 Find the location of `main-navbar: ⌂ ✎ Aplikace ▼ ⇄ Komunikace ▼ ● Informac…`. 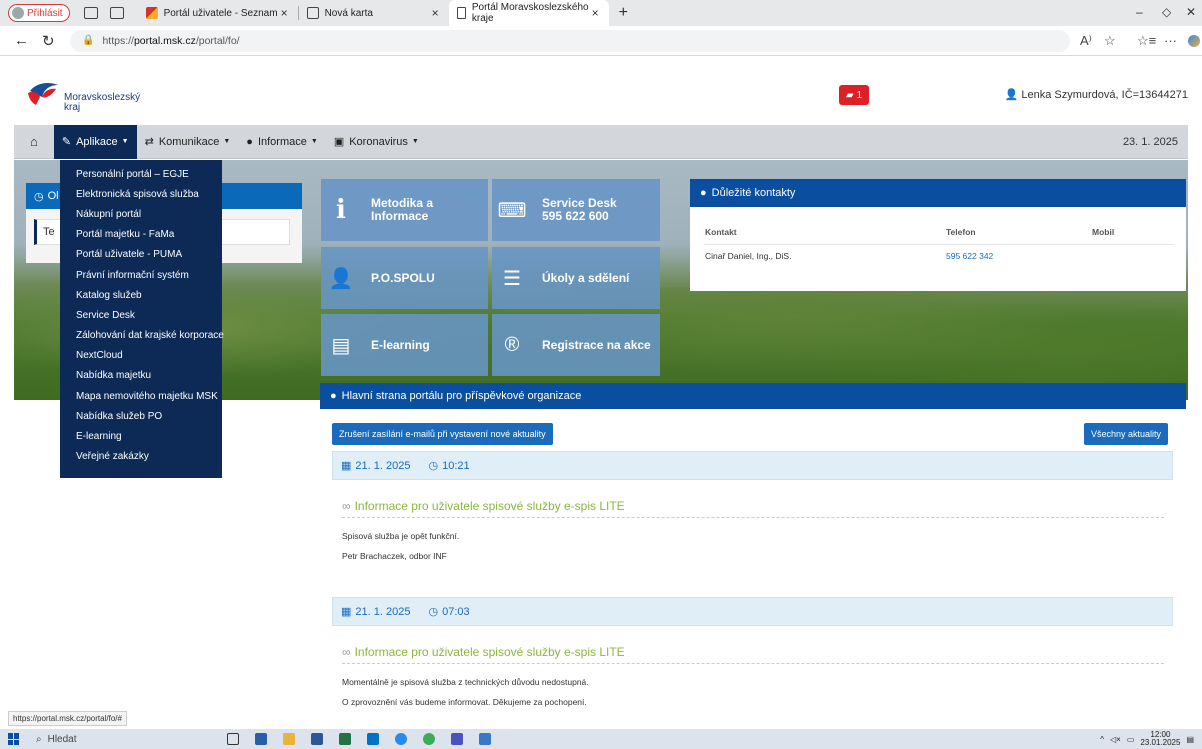

main-navbar: ⌂ ✎ Aplikace ▼ ⇄ Komunikace ▼ ● Informac… is located at coordinates (601, 141).